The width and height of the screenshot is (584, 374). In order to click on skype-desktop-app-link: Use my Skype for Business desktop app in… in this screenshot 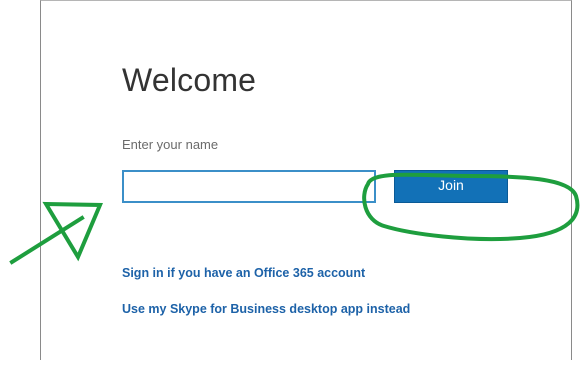, I will do `click(266, 309)`.